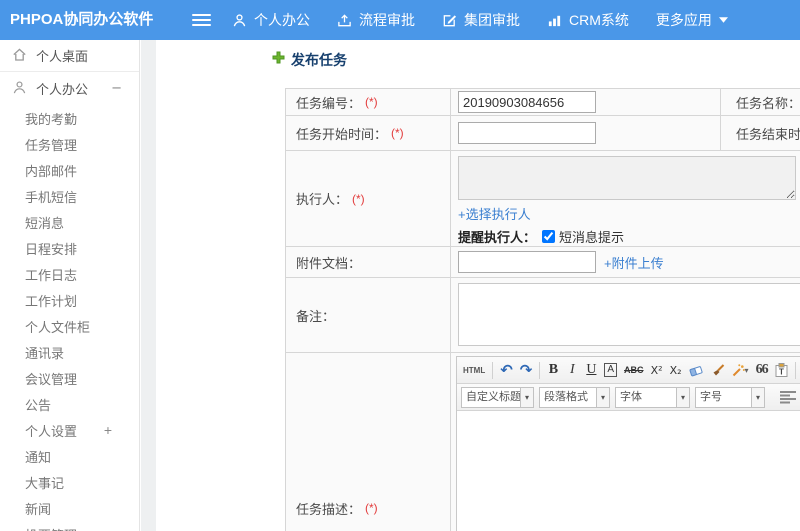  What do you see at coordinates (572, 370) in the screenshot?
I see `italic-button: I` at bounding box center [572, 370].